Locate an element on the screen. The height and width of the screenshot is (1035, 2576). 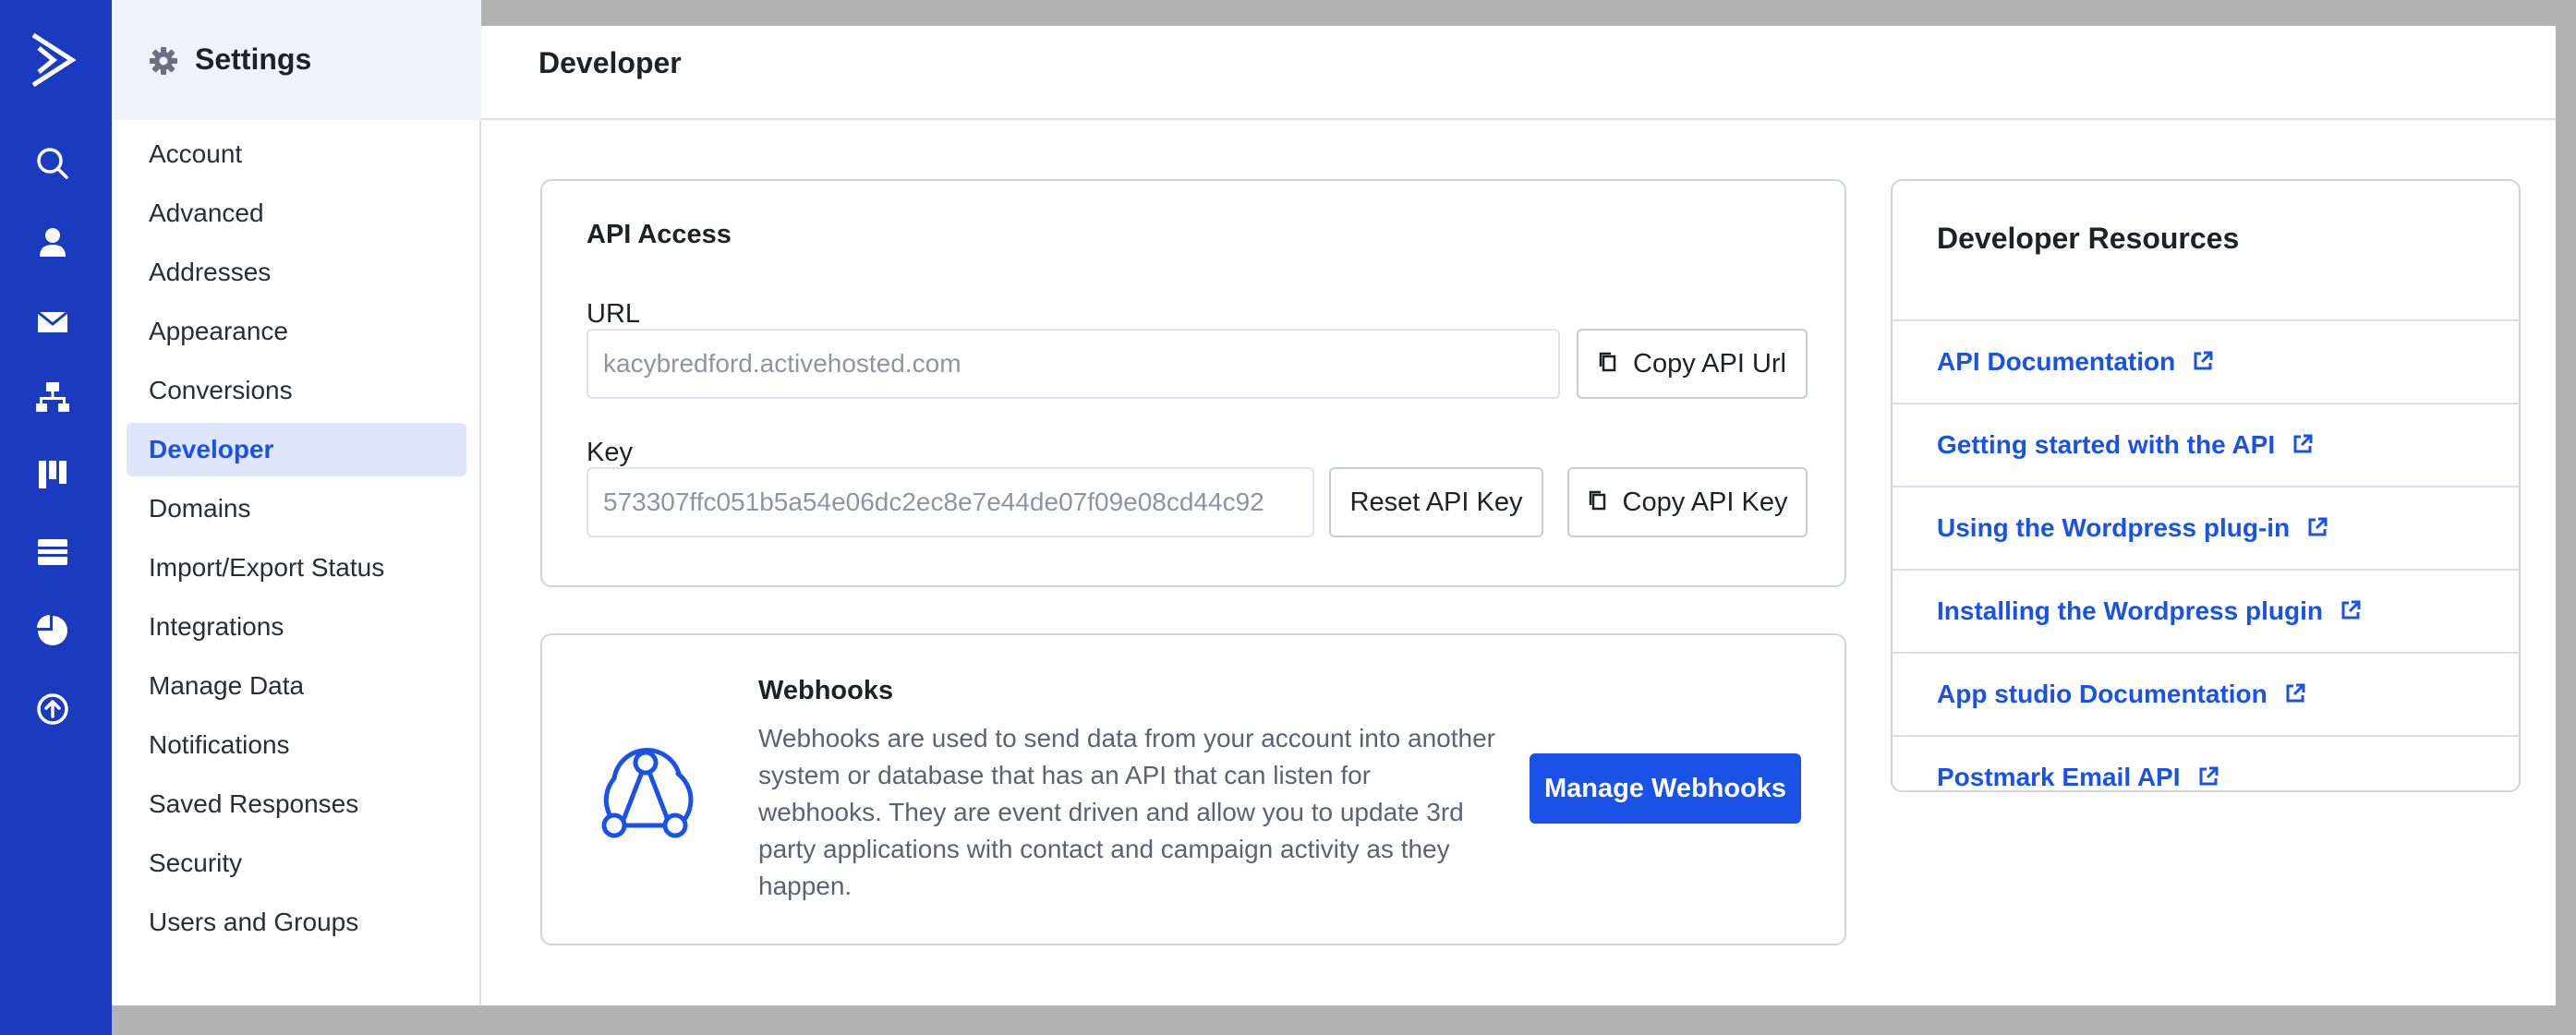
sidebar-item-integrations: Integrations is located at coordinates (296, 629).